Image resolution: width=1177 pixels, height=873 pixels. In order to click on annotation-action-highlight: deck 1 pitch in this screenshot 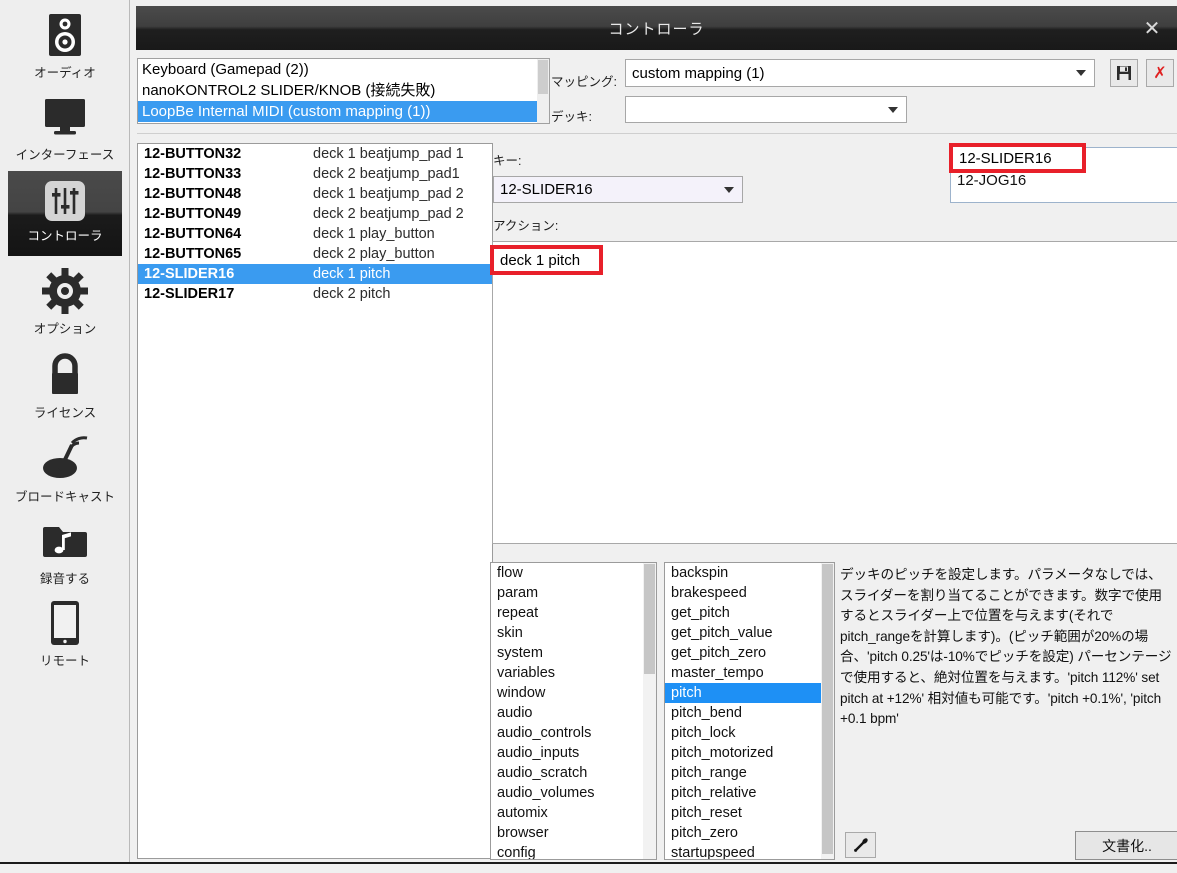, I will do `click(546, 260)`.